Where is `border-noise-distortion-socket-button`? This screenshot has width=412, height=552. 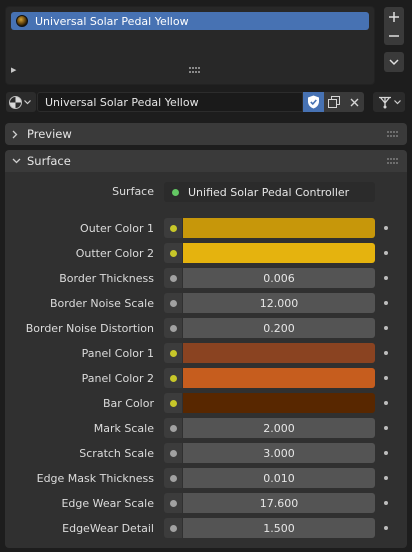
border-noise-distortion-socket-button is located at coordinates (173, 328).